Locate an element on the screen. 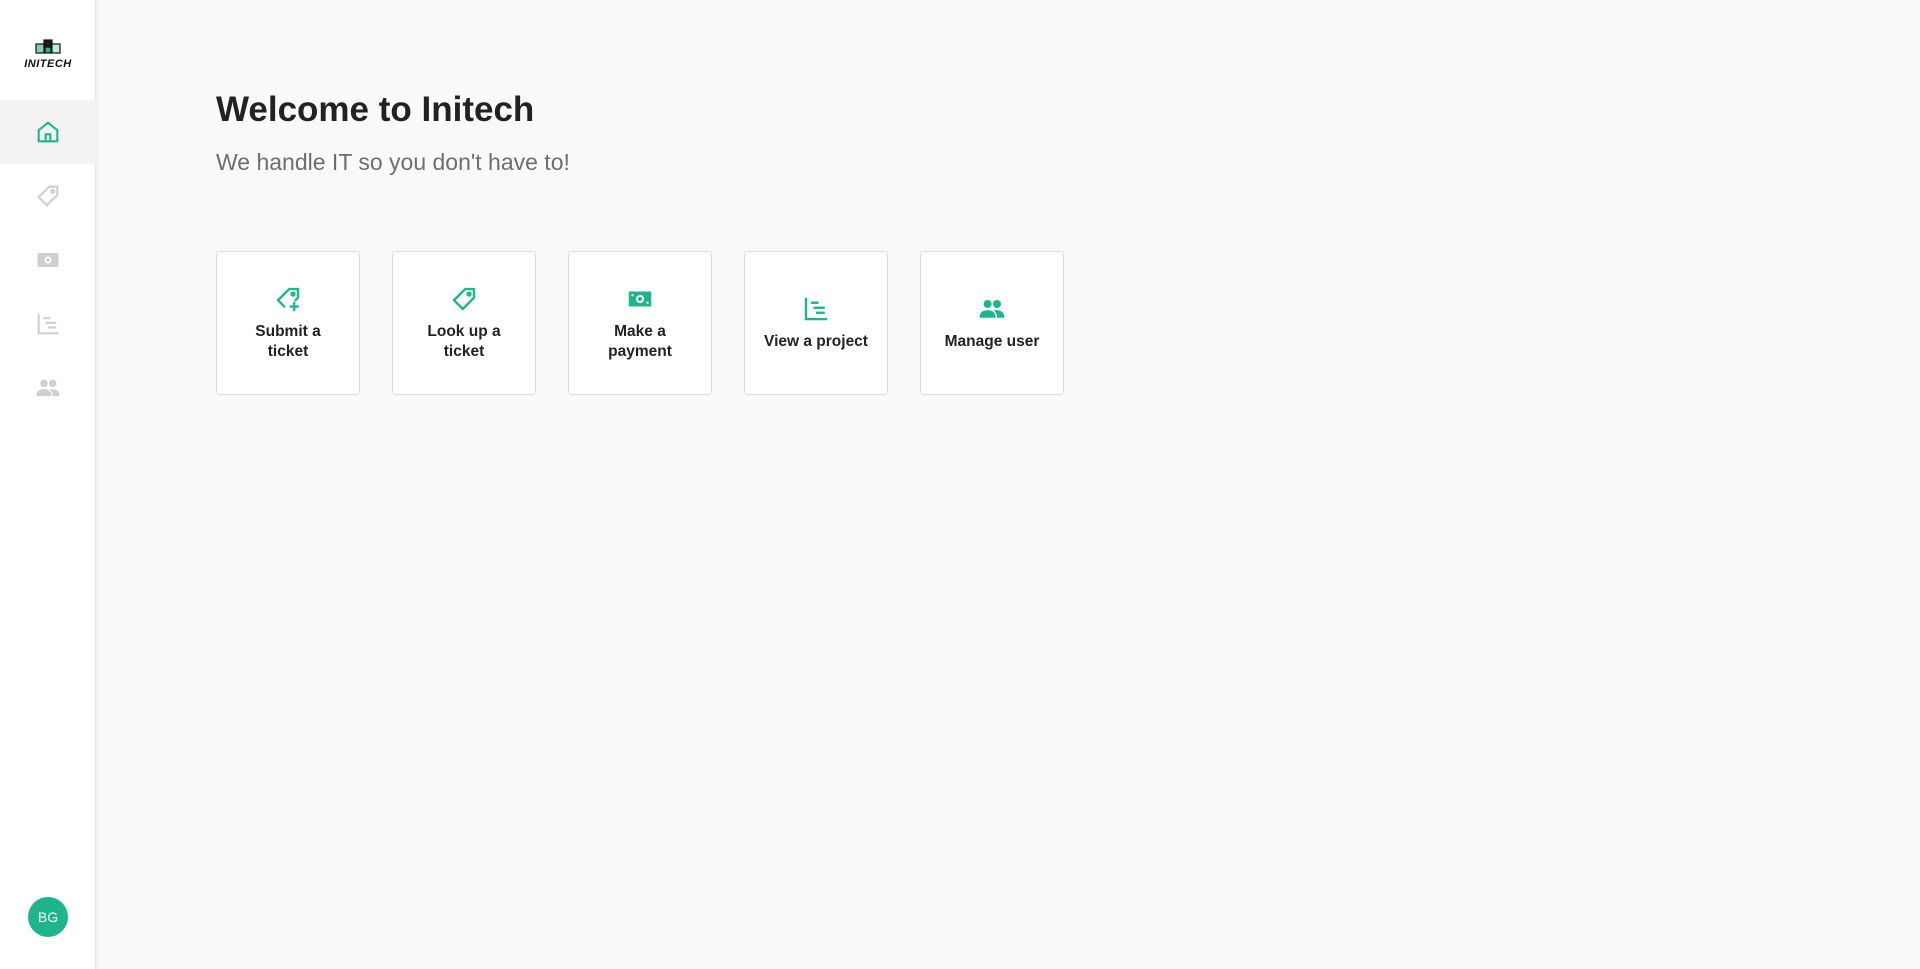  sidebar-item-users is located at coordinates (48, 388).